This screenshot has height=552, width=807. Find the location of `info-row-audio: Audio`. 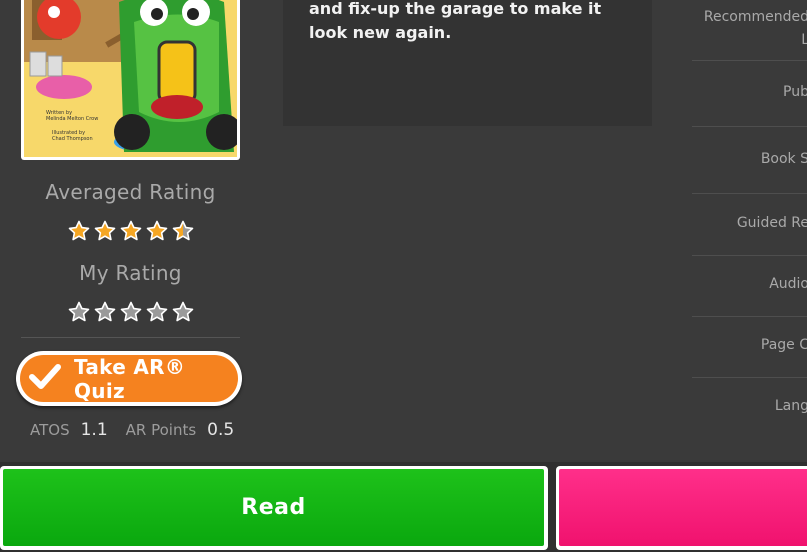

info-row-audio: Audio is located at coordinates (749, 286).